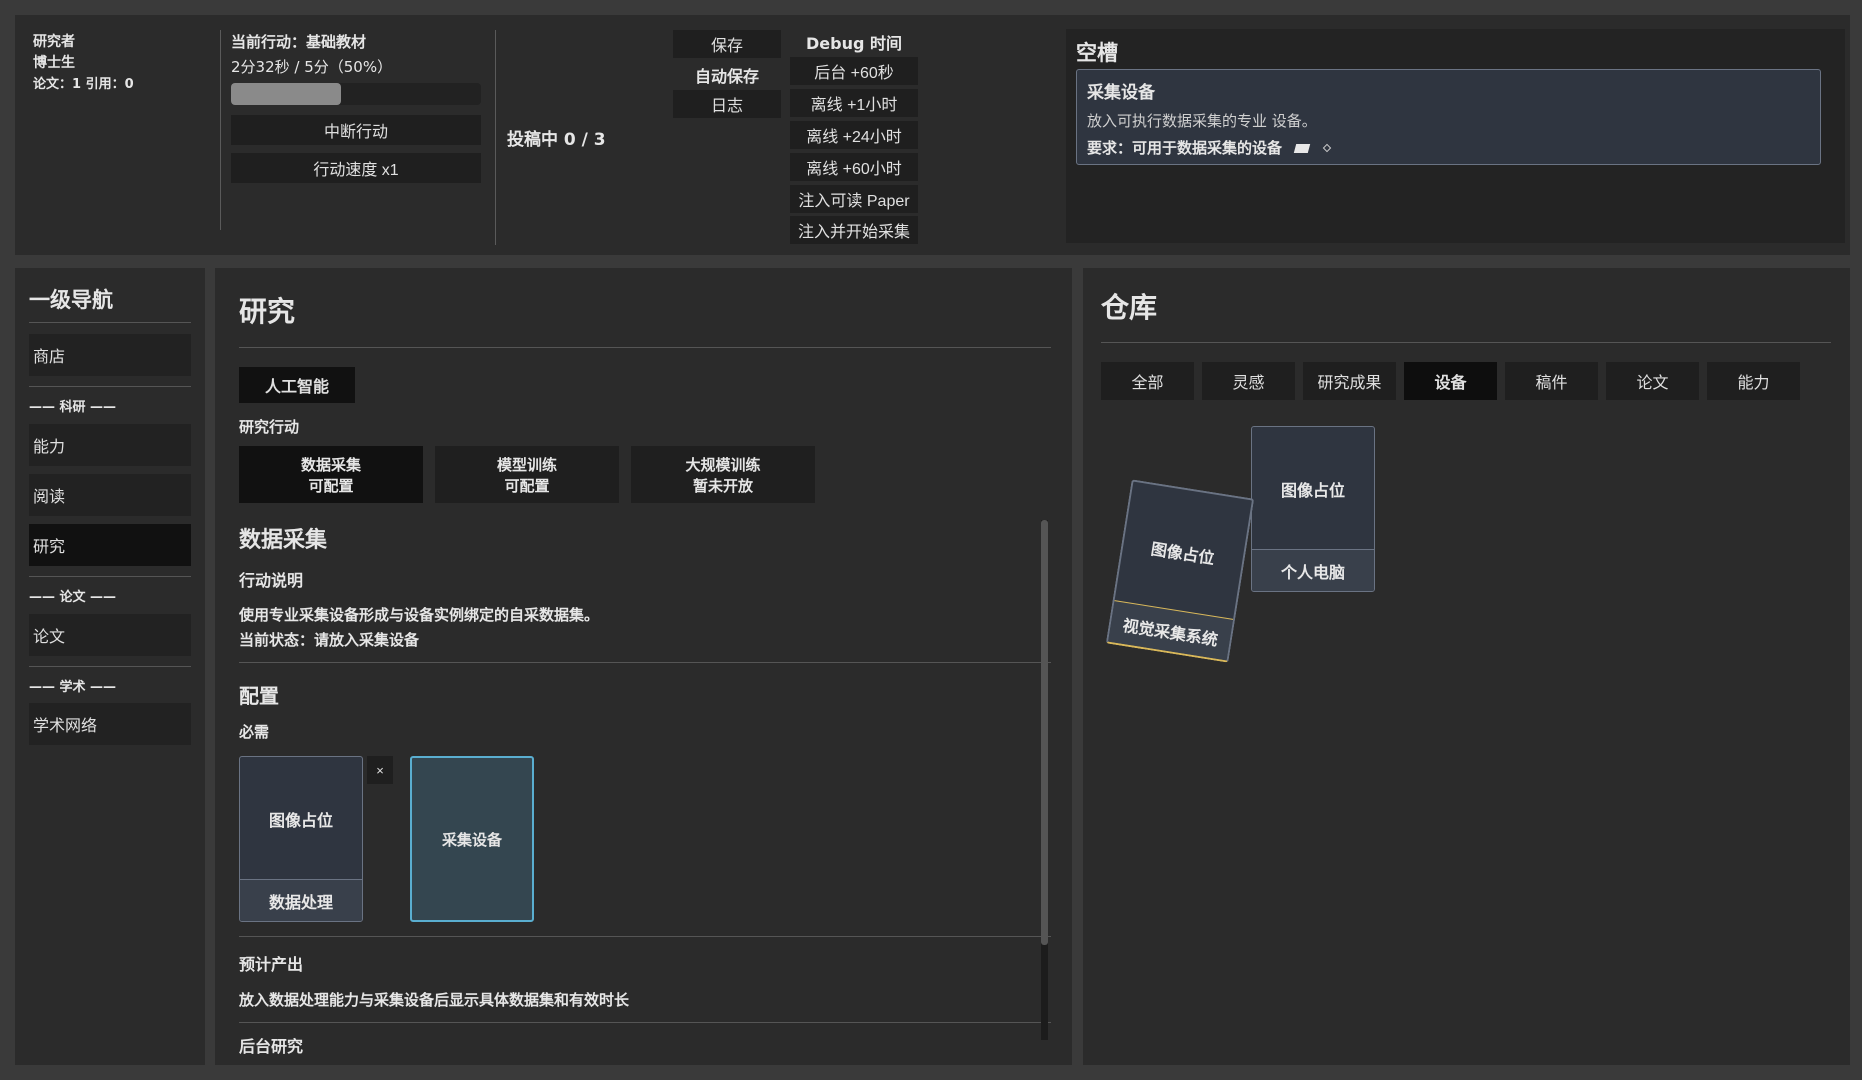 This screenshot has height=1080, width=1862. Describe the element at coordinates (434, 1000) in the screenshot. I see `output-desc: 放入数据处理能力与采集设备后显示具体数据集和有效时长` at that location.